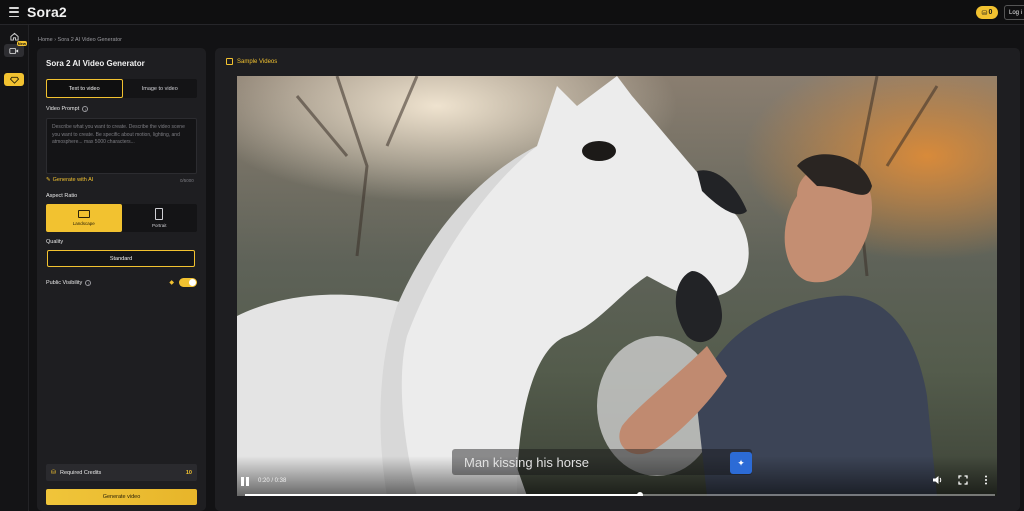  What do you see at coordinates (73, 180) in the screenshot?
I see `generate-with-ai-label: Generate with AI` at bounding box center [73, 180].